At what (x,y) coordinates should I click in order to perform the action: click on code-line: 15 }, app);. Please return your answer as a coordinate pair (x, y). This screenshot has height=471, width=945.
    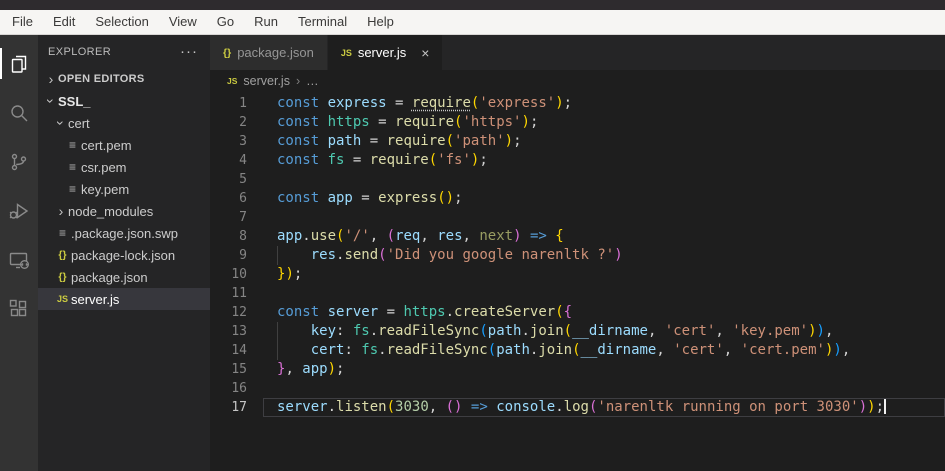
    Looking at the image, I should click on (577, 369).